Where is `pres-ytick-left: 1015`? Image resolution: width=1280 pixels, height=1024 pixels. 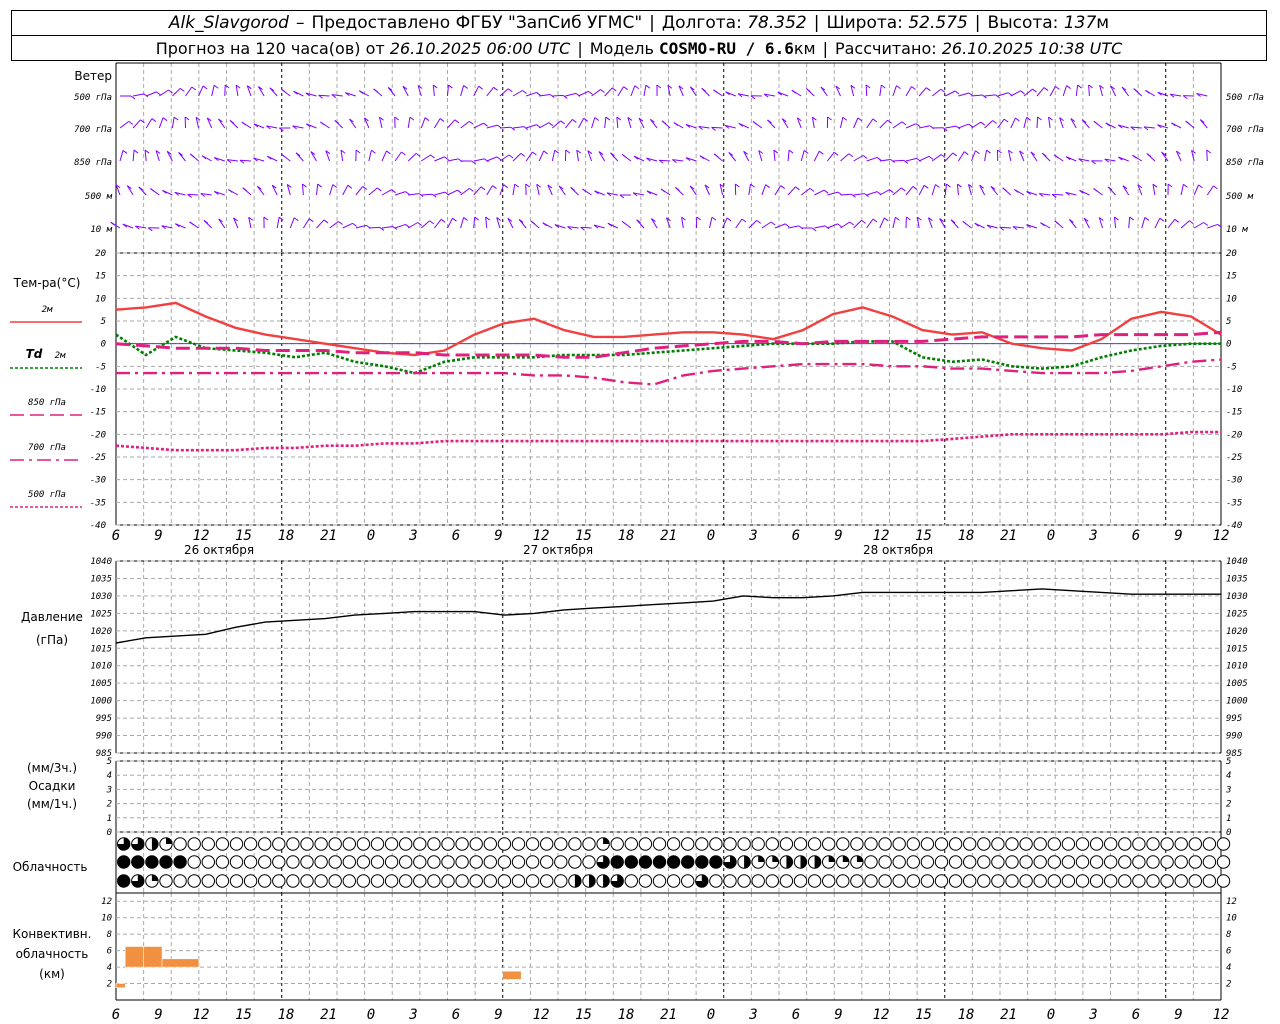
pres-ytick-left: 1015 is located at coordinates (101, 649).